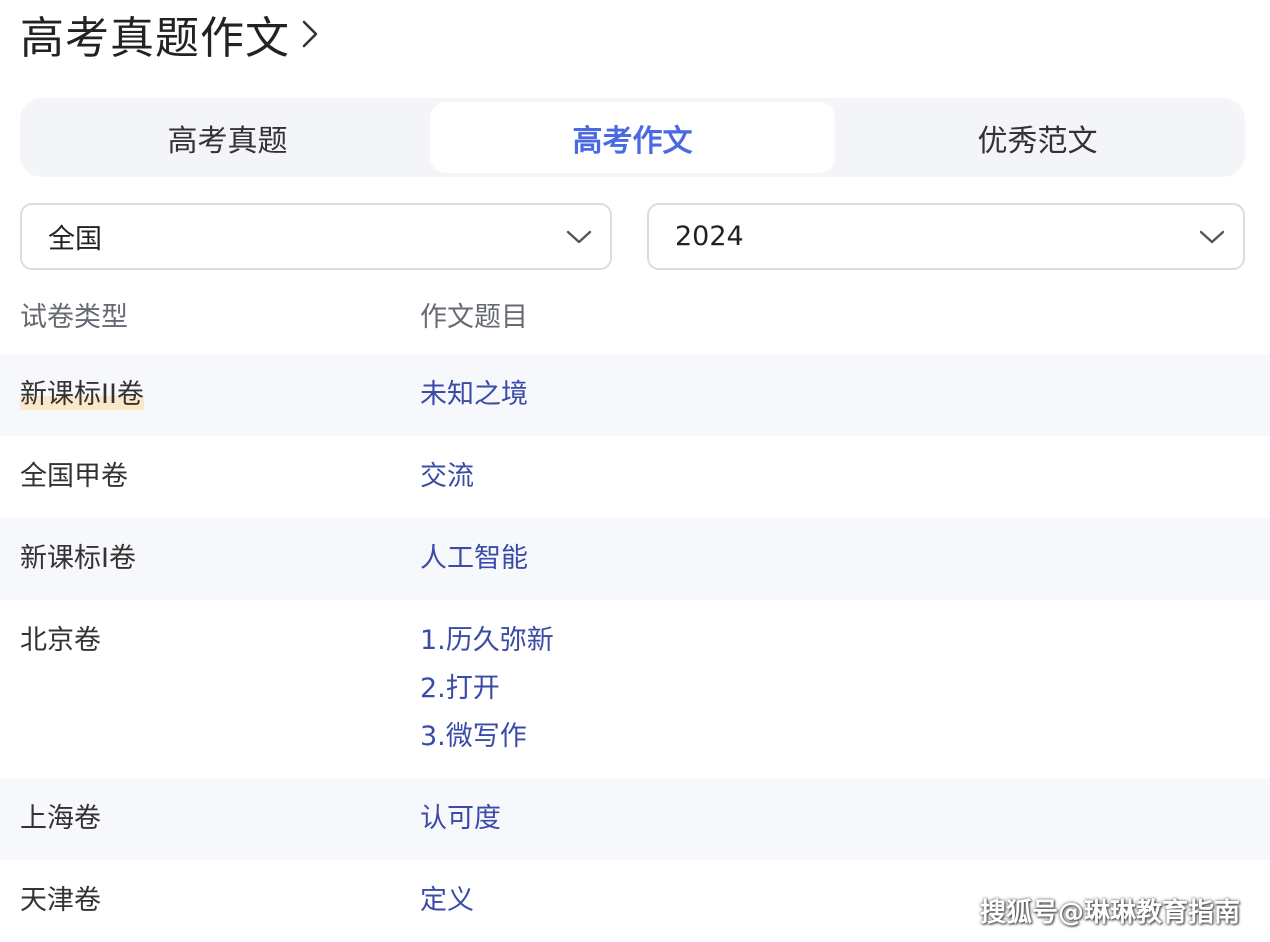 The height and width of the screenshot is (942, 1270). What do you see at coordinates (82, 394) in the screenshot?
I see `paper-type-label: 新课标II卷` at bounding box center [82, 394].